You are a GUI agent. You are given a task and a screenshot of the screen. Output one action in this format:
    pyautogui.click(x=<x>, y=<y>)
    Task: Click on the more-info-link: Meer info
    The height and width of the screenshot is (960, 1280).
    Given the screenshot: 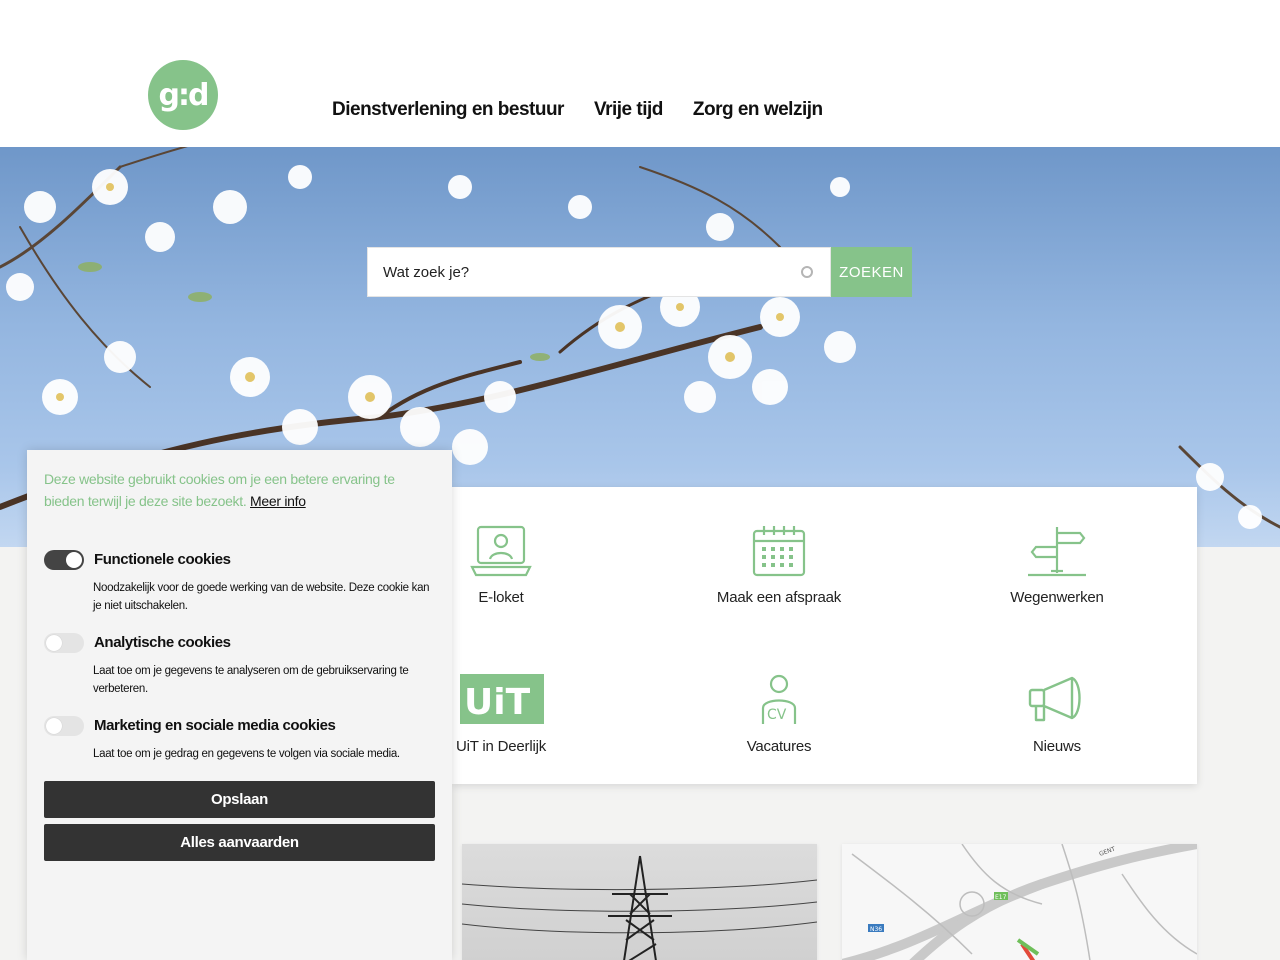 What is the action you would take?
    pyautogui.click(x=278, y=501)
    